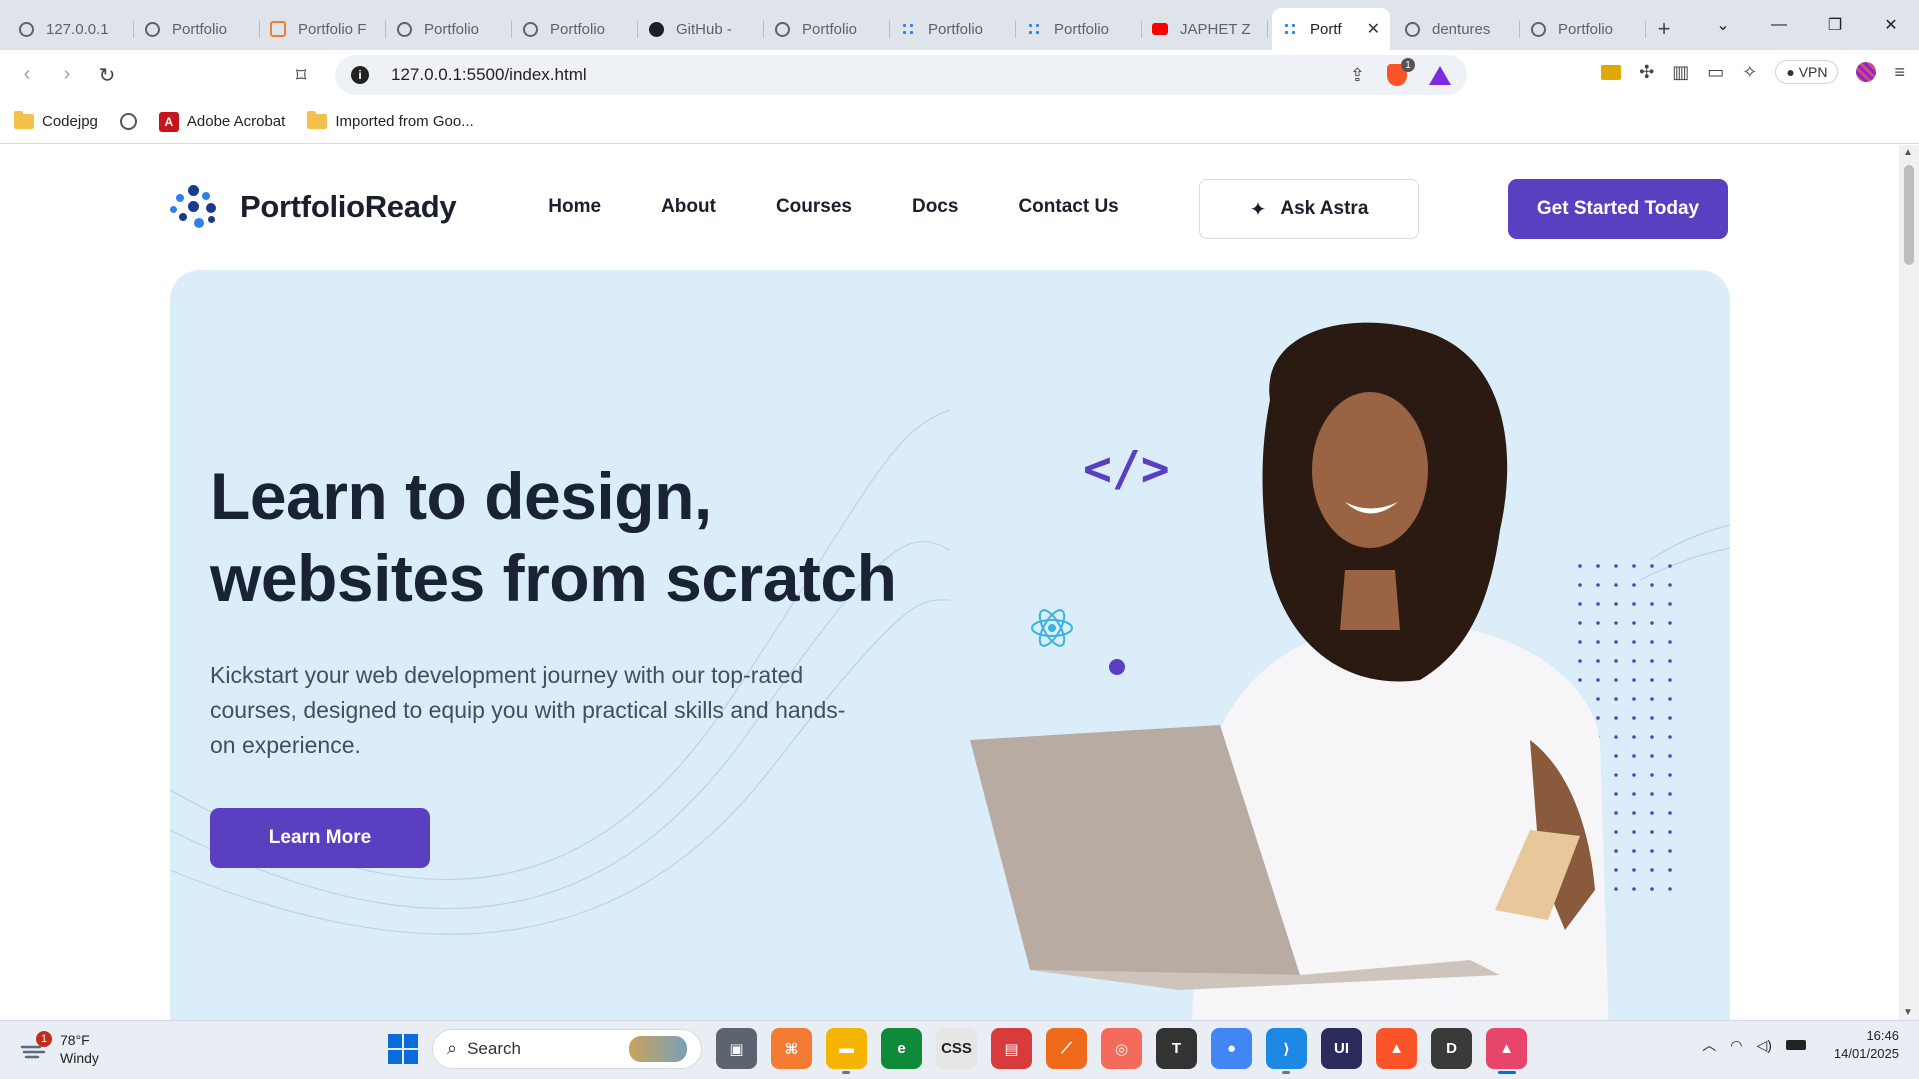 The image size is (1919, 1079). Describe the element at coordinates (403, 1048) in the screenshot. I see `windows-start-icon` at that location.